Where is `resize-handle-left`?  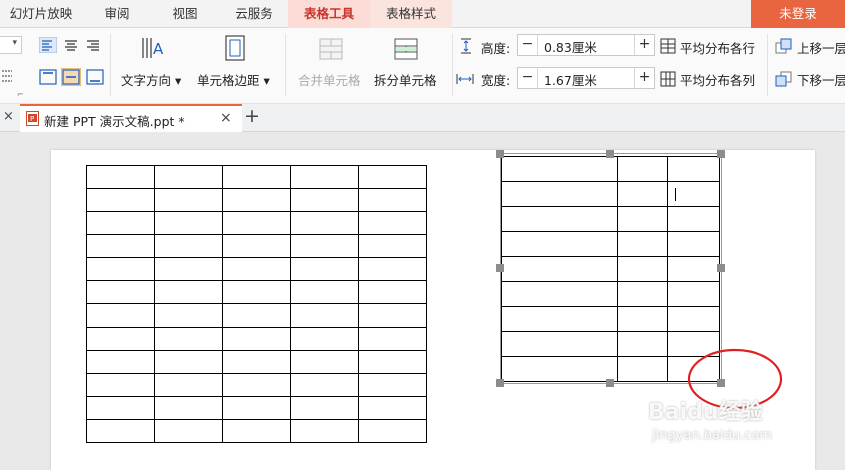 resize-handle-left is located at coordinates (500, 268).